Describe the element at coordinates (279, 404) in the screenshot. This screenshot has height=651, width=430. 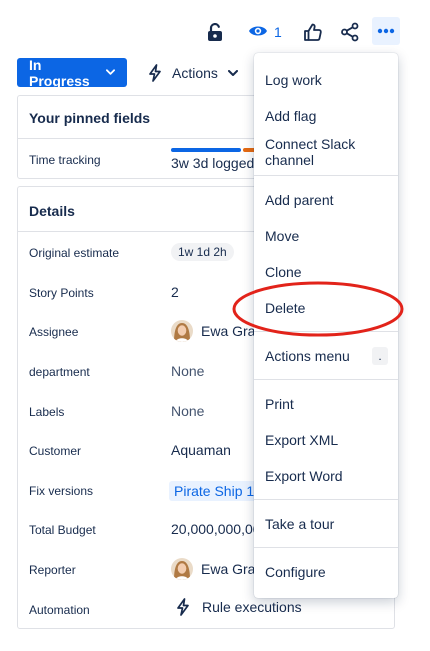
I see `menu-item-label: Print` at that location.